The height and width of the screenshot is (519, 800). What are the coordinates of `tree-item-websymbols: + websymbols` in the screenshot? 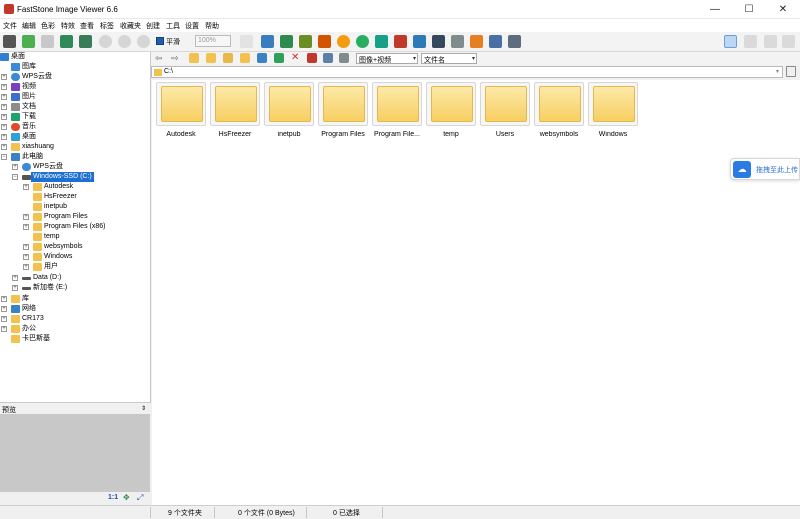 It's located at (75, 247).